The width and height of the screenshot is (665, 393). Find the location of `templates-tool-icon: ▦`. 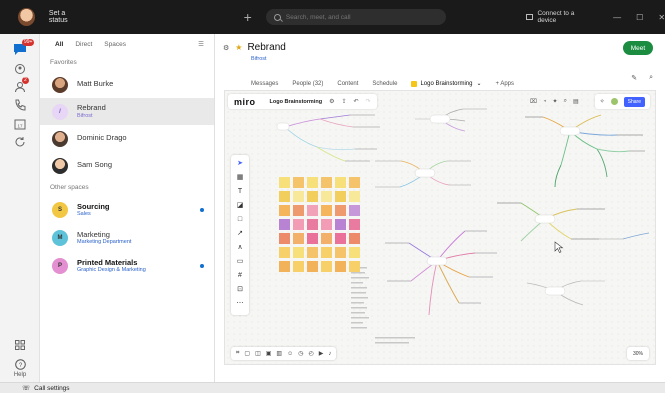

templates-tool-icon: ▦ is located at coordinates (240, 178).